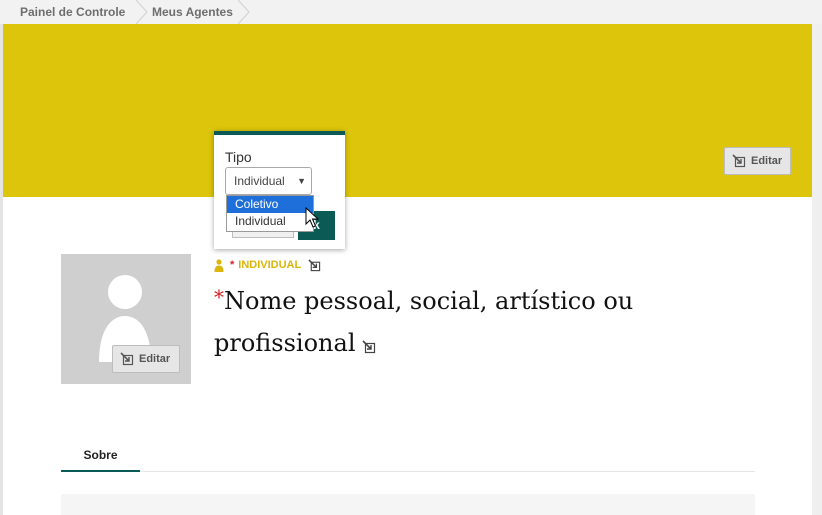 The width and height of the screenshot is (822, 515). Describe the element at coordinates (767, 161) in the screenshot. I see `edit-banner-label: Editar` at that location.